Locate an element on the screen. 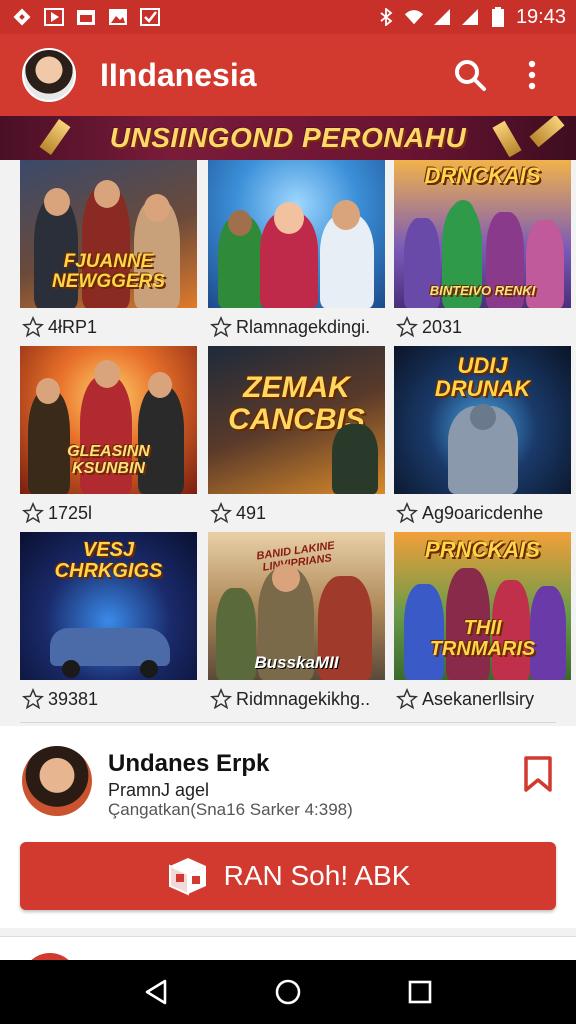 This screenshot has width=576, height=1024. more-options-button is located at coordinates (532, 75).